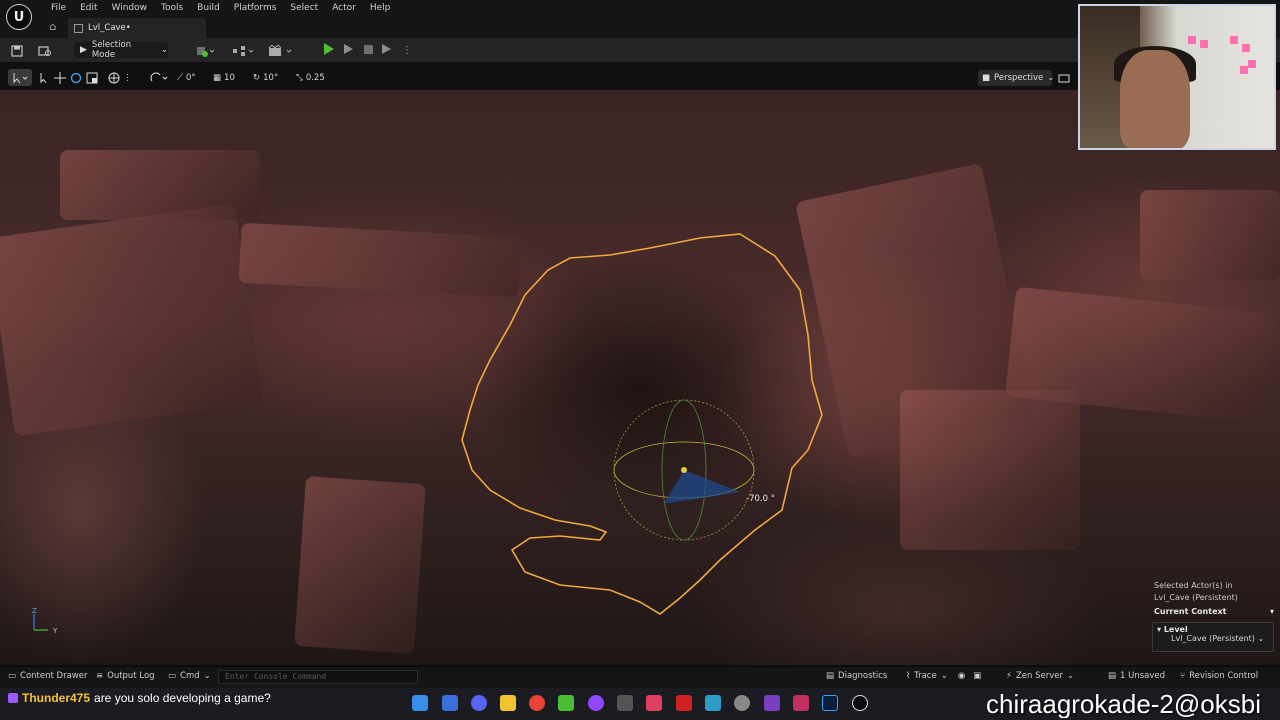 Image resolution: width=1280 pixels, height=720 pixels. I want to click on output-log-button: ≡ Output Log, so click(125, 676).